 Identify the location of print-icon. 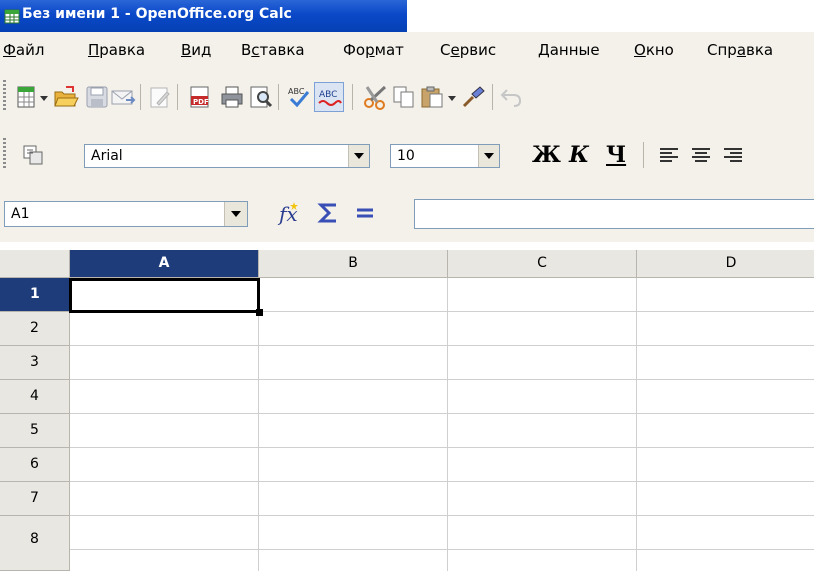
(232, 97).